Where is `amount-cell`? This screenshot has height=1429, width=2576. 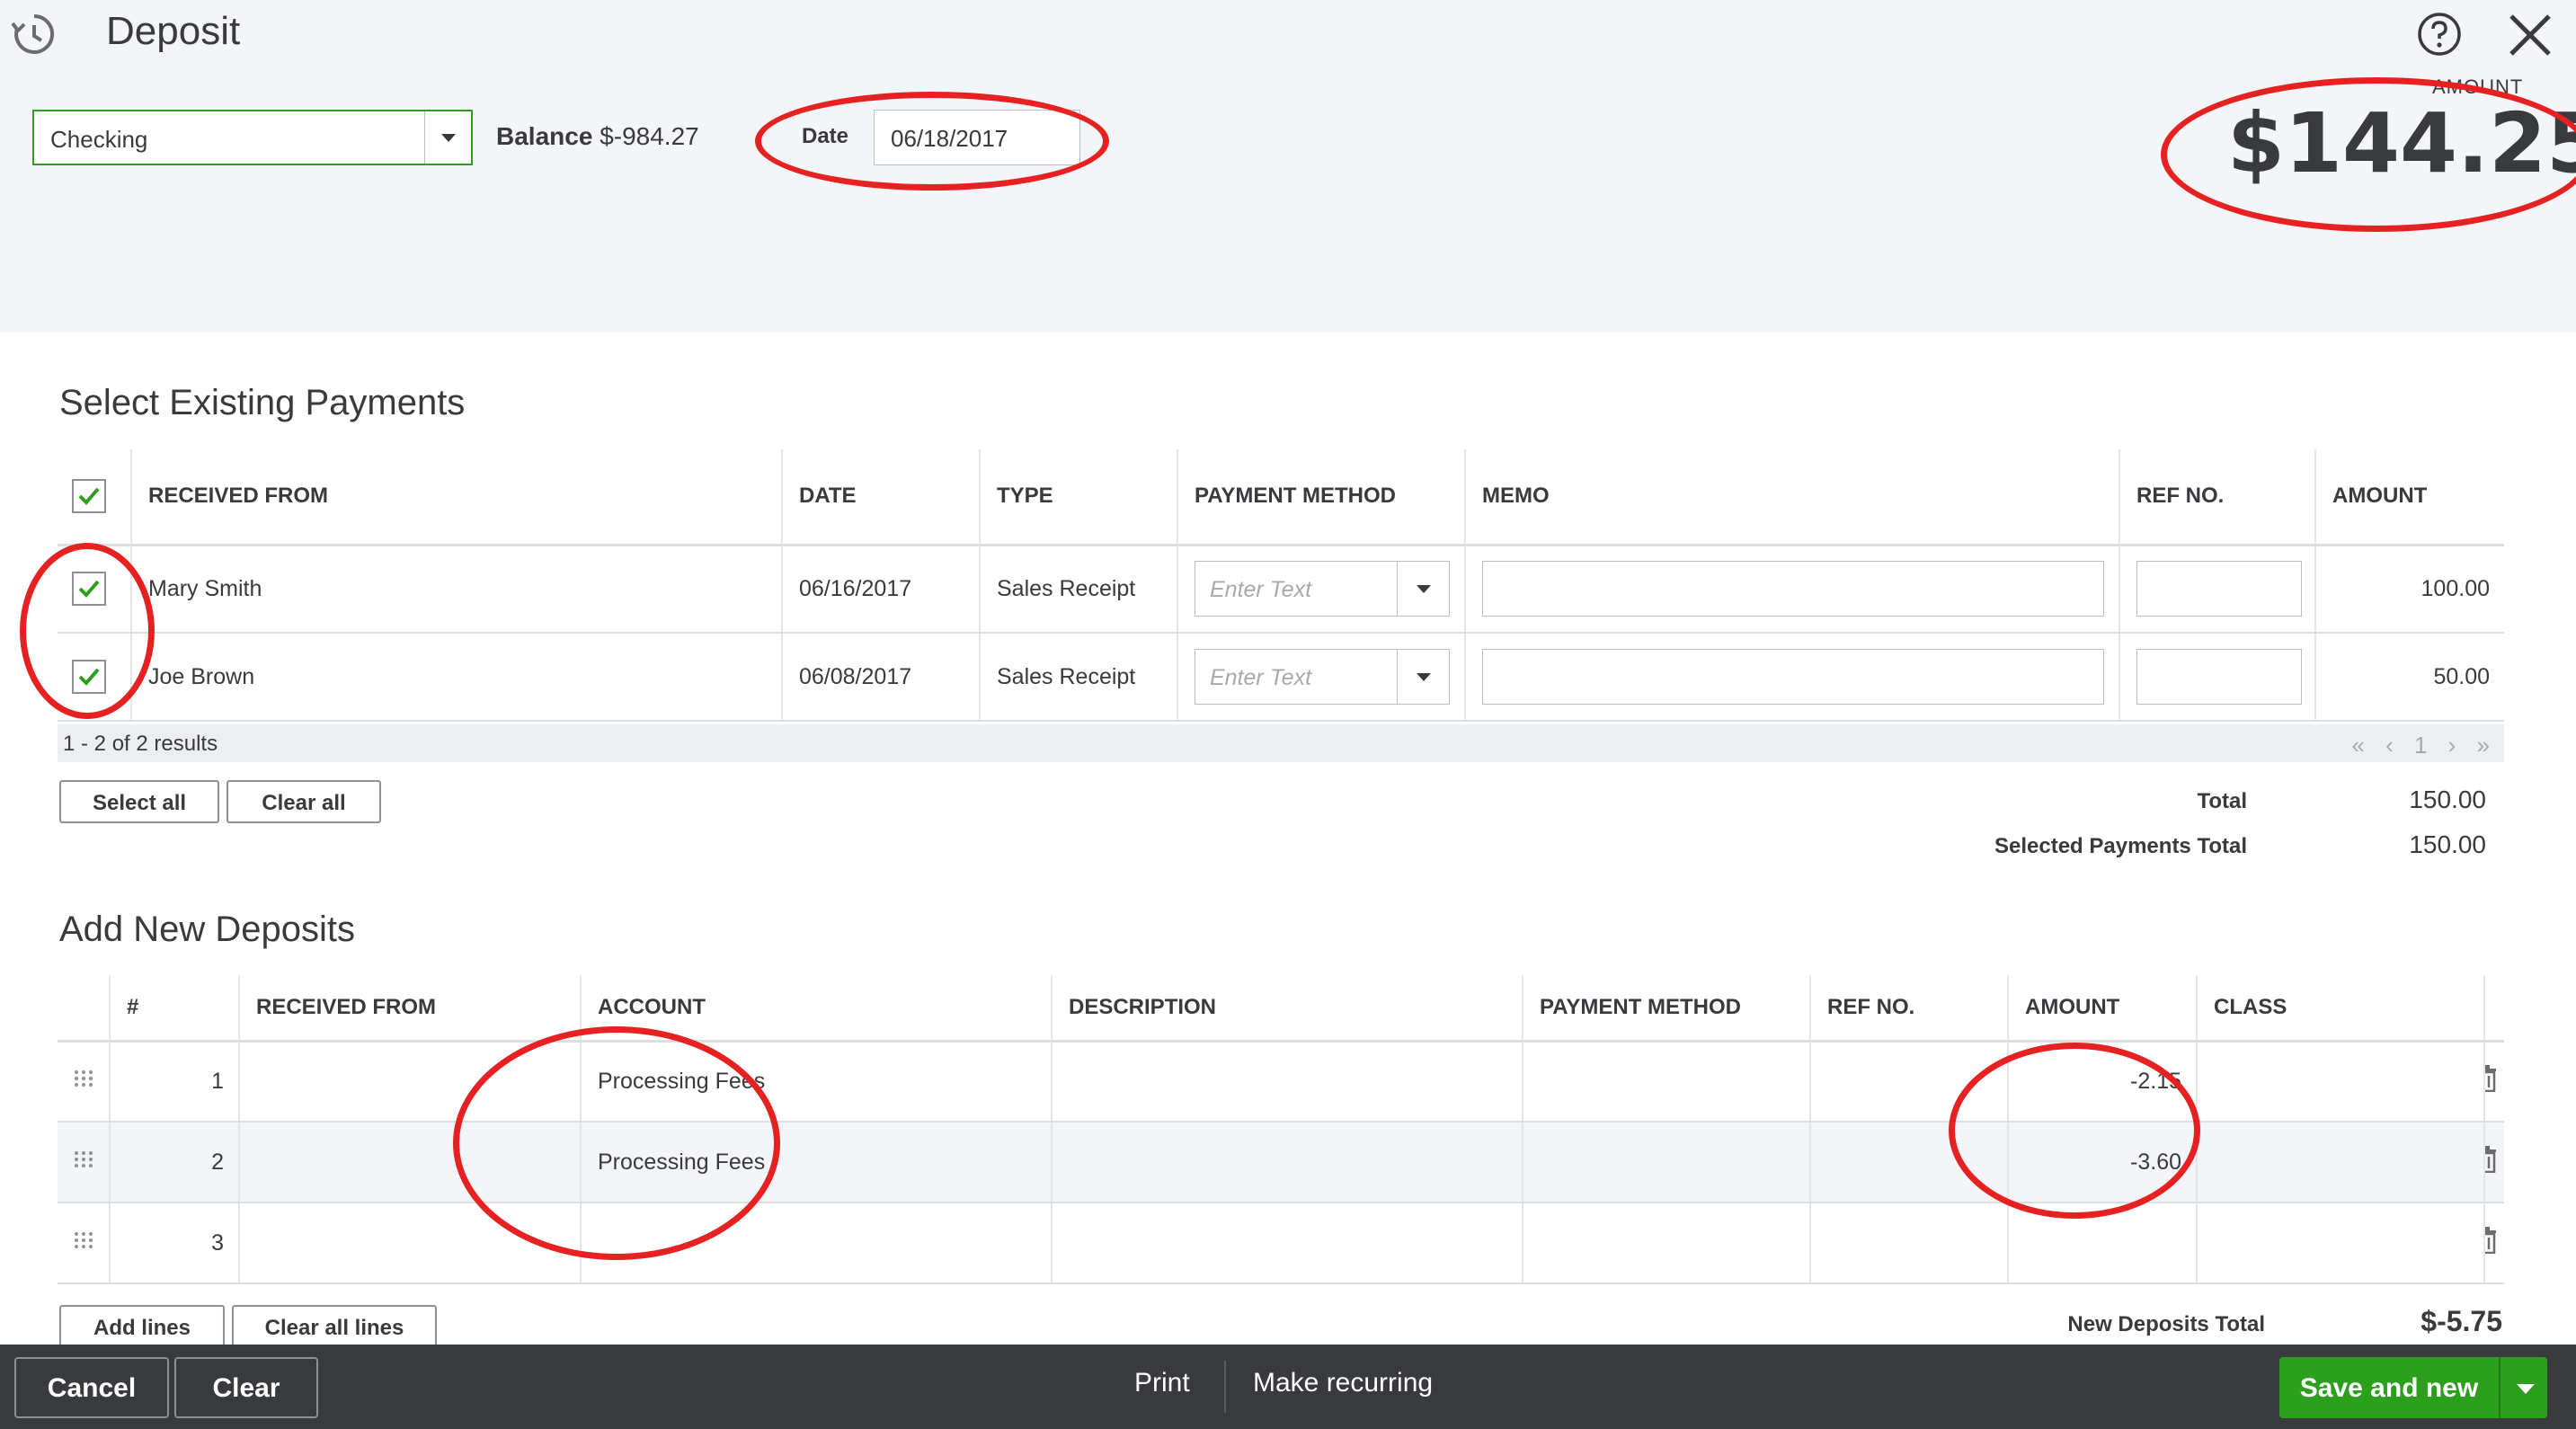 amount-cell is located at coordinates (2103, 1244).